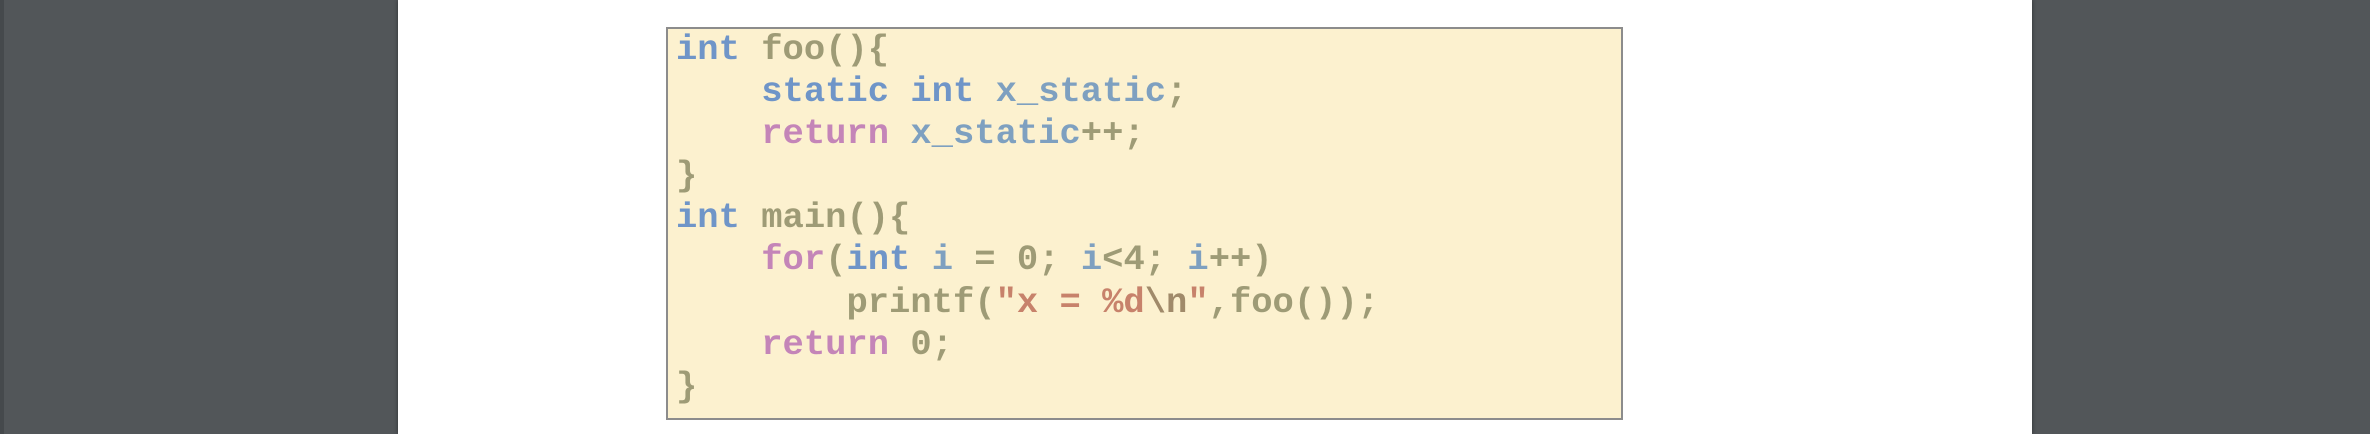 The width and height of the screenshot is (2370, 434). I want to click on code-line-8: return 0;, so click(1027, 345).